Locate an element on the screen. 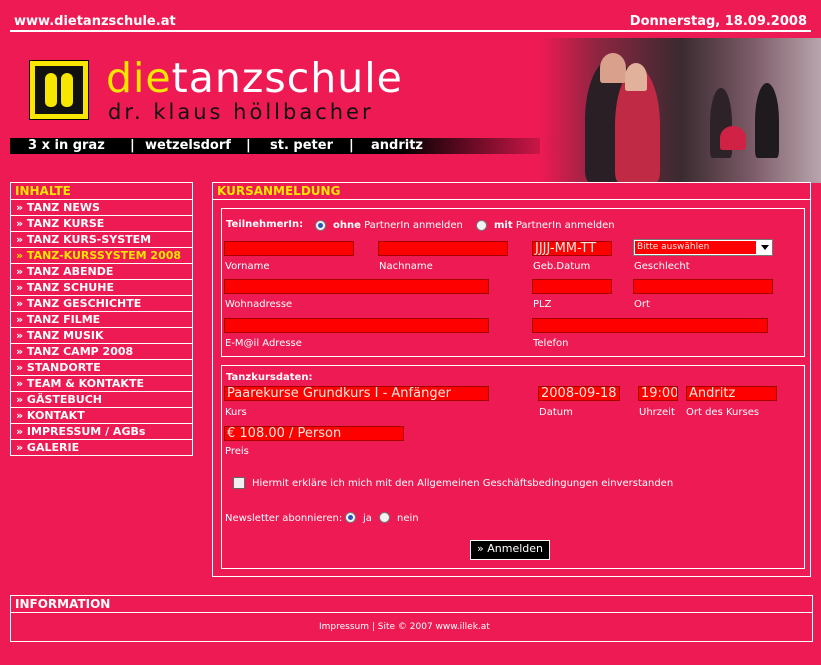 Image resolution: width=821 pixels, height=665 pixels. first-name-input is located at coordinates (289, 248).